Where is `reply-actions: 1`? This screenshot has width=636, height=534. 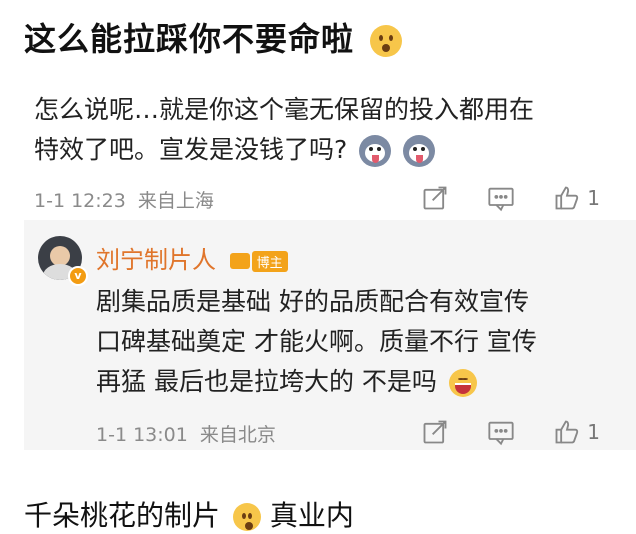
reply-actions: 1 is located at coordinates (510, 432).